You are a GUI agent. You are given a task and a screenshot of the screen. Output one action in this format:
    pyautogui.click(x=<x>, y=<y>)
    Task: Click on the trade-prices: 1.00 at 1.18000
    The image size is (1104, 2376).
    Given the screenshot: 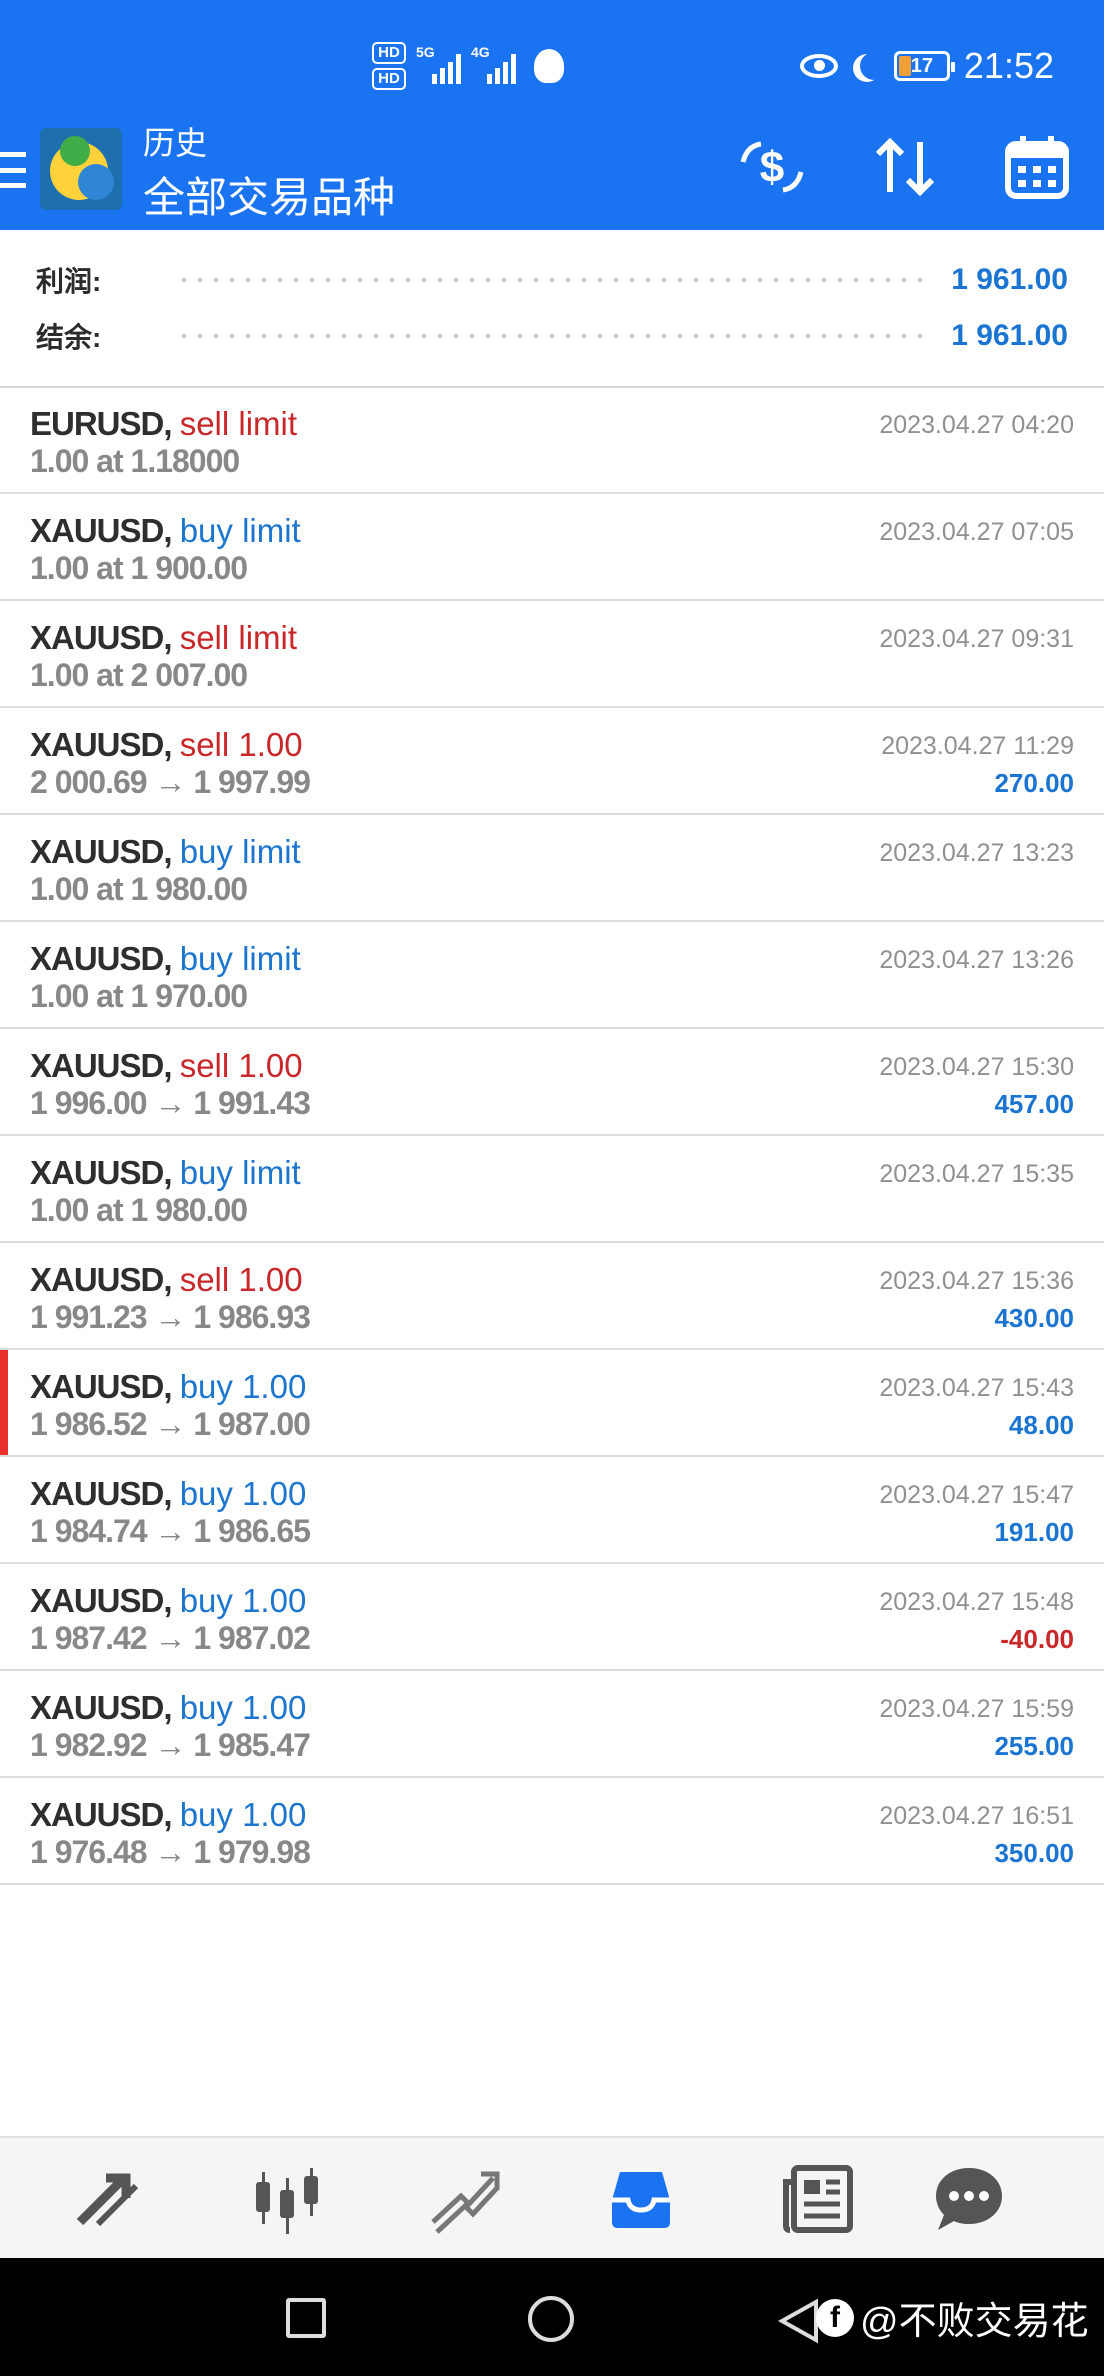 What is the action you would take?
    pyautogui.click(x=135, y=461)
    